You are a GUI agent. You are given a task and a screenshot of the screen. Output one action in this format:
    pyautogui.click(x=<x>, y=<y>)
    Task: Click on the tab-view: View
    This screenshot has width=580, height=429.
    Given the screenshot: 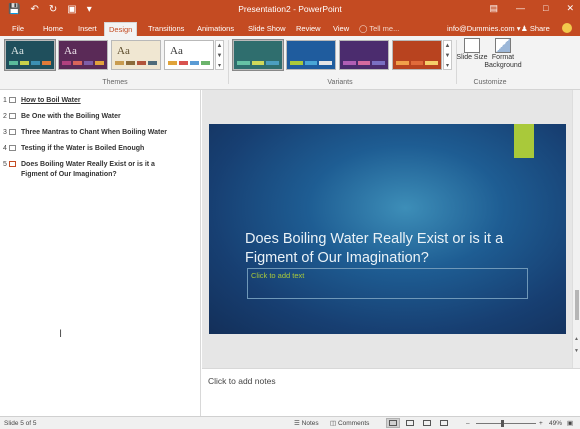 What is the action you would take?
    pyautogui.click(x=341, y=29)
    